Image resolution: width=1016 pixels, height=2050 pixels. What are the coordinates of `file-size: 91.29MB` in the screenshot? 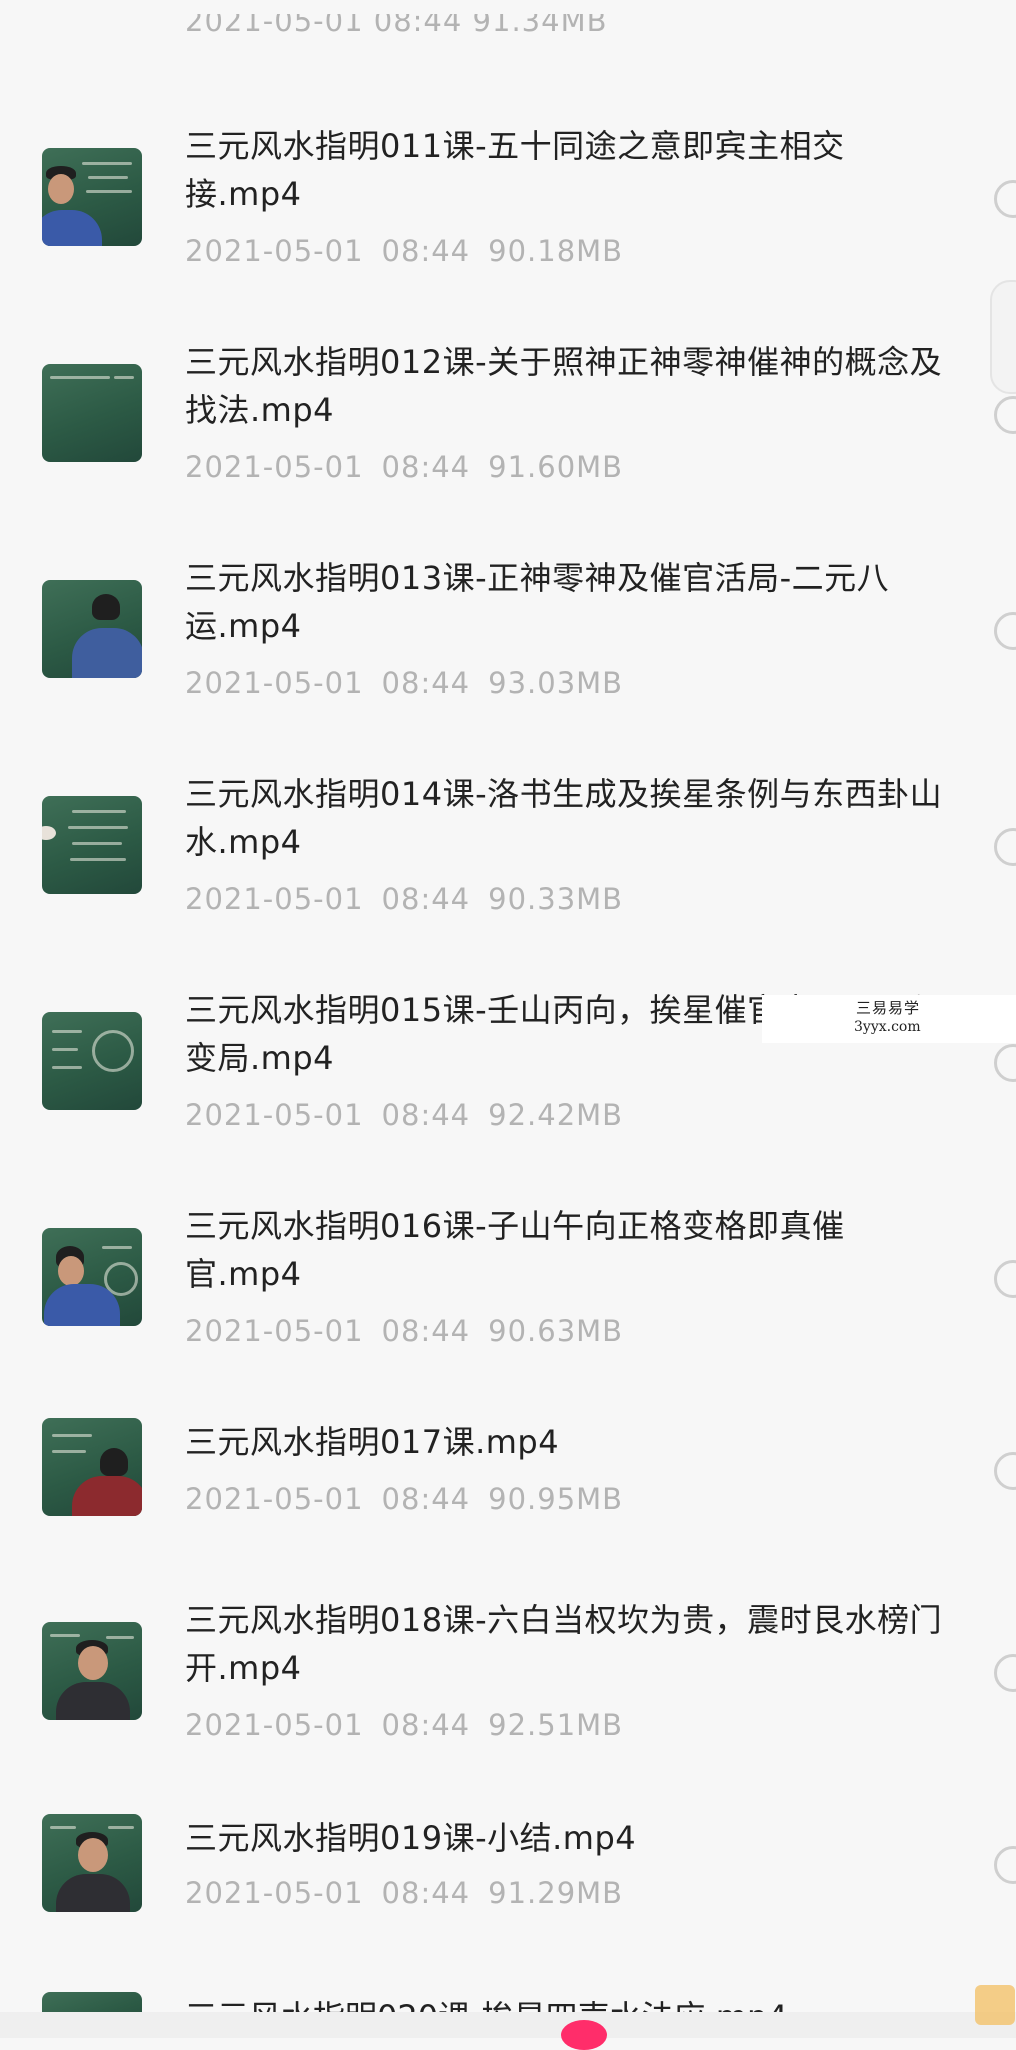 It's located at (556, 1893).